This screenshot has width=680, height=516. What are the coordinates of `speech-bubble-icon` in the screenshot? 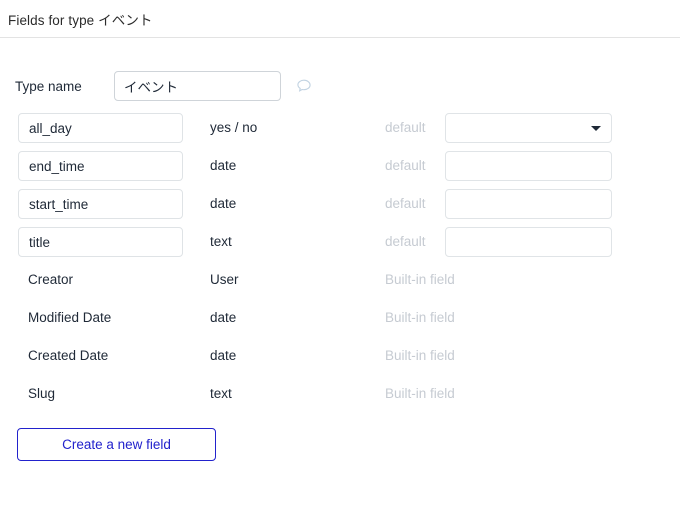 It's located at (304, 86).